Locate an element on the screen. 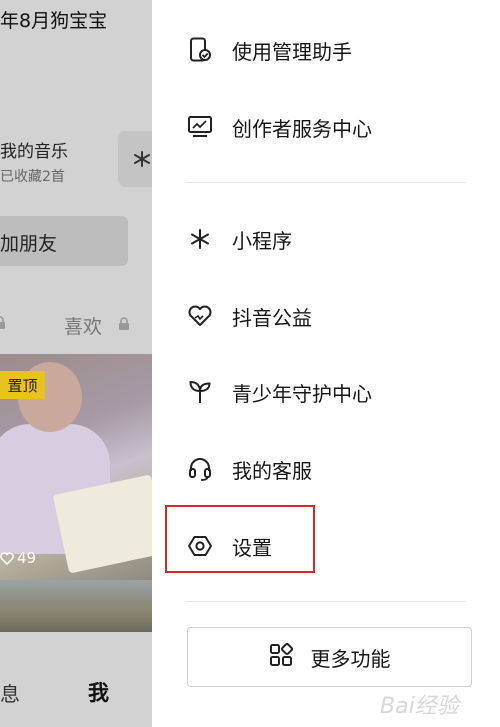  music-mini-program-button is located at coordinates (135, 159).